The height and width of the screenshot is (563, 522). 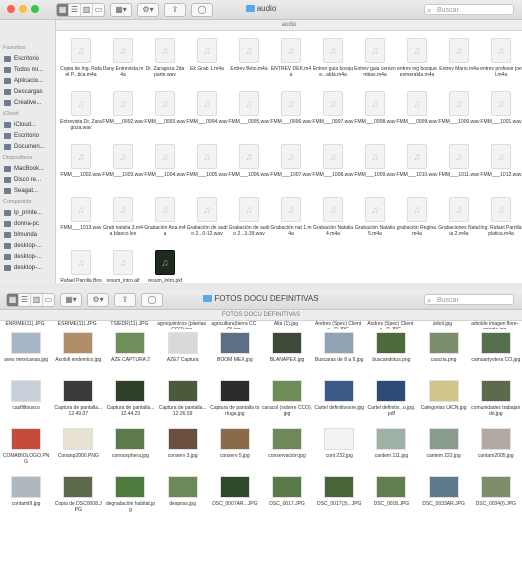 What do you see at coordinates (182, 325) in the screenshot?
I see `file-name: agroquimicos (plantas CCO).jpg` at bounding box center [182, 325].